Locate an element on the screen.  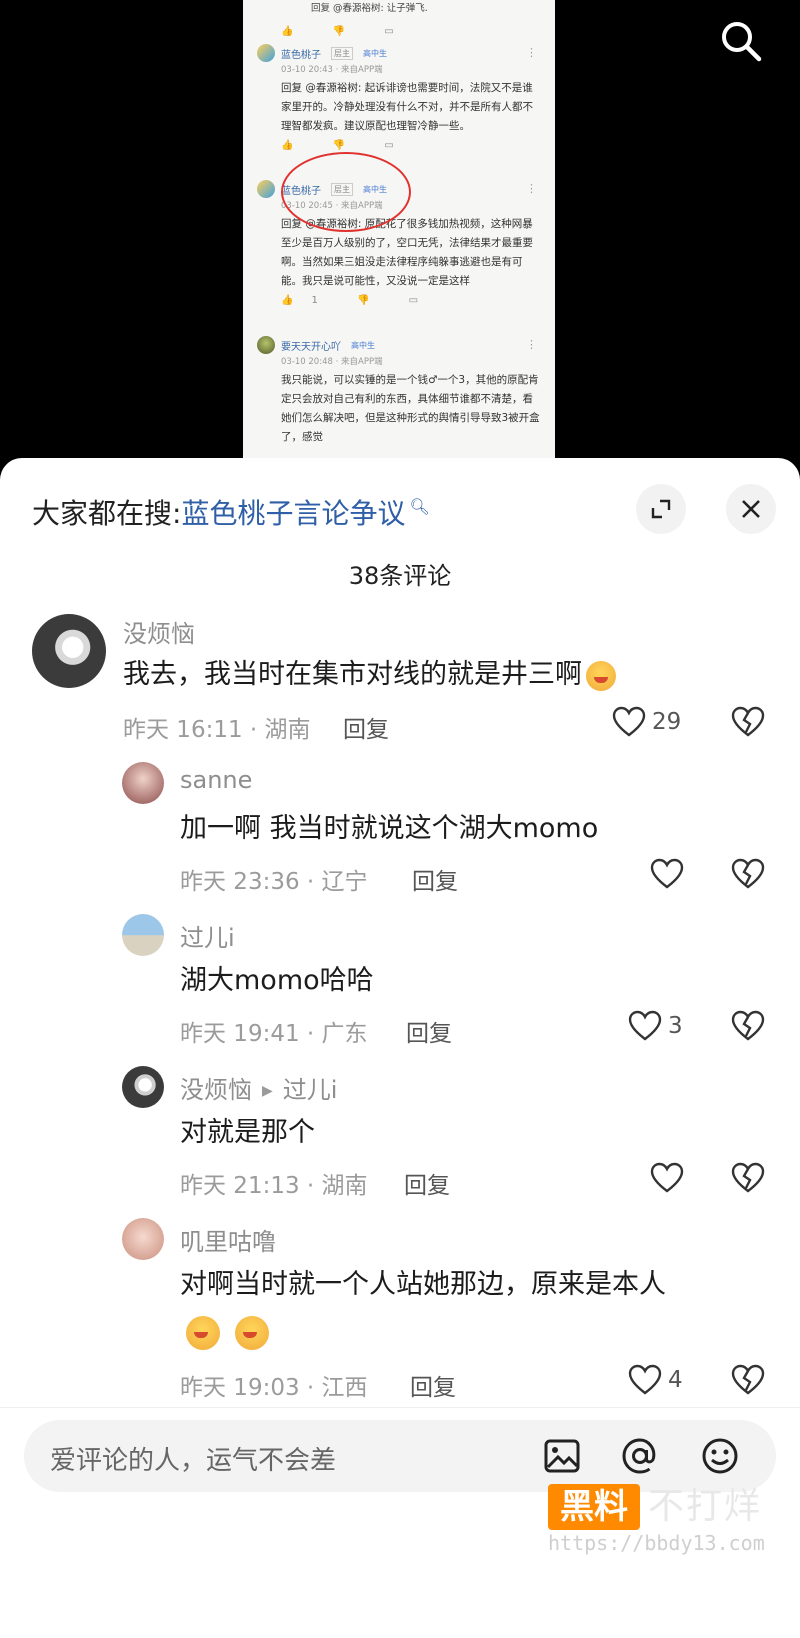
at-icon is located at coordinates (640, 1456).